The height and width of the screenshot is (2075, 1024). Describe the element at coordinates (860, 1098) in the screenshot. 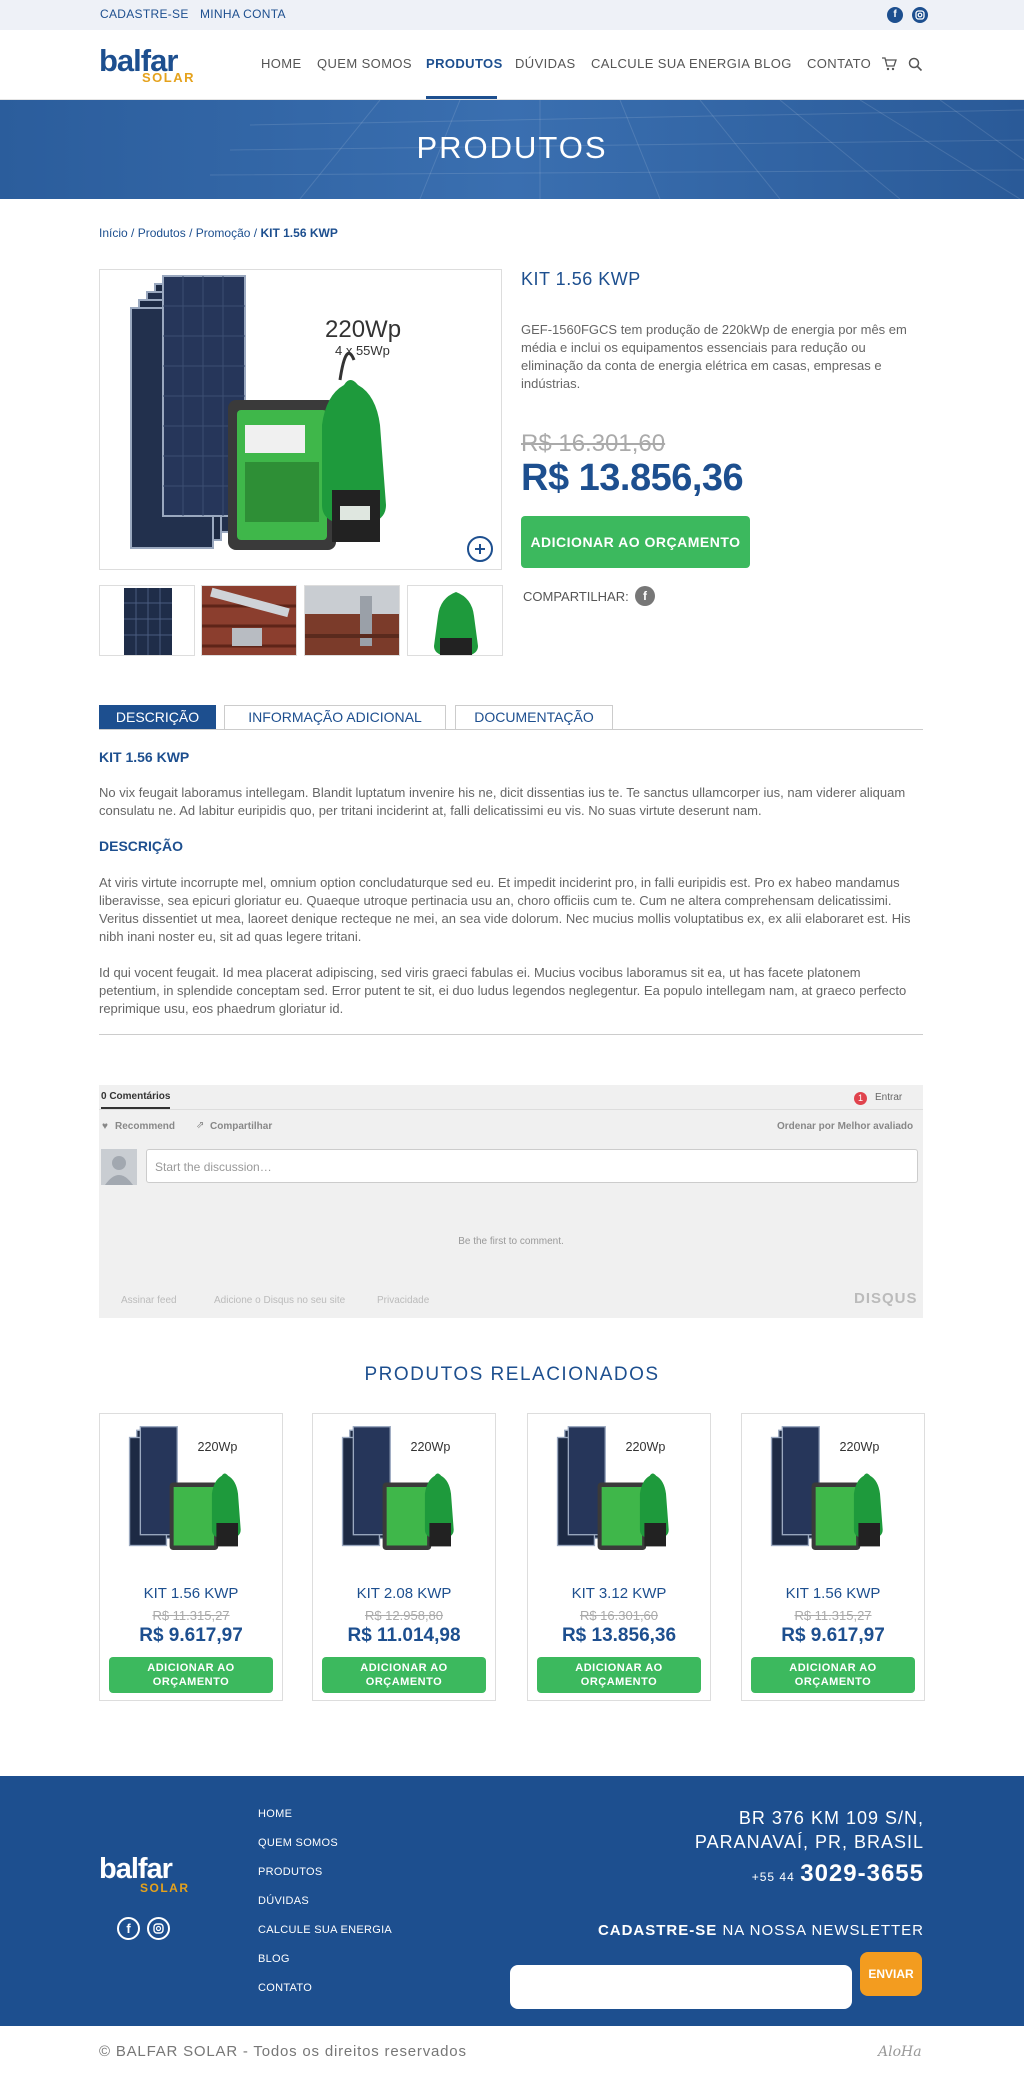

I see `notification-badge: 1` at that location.